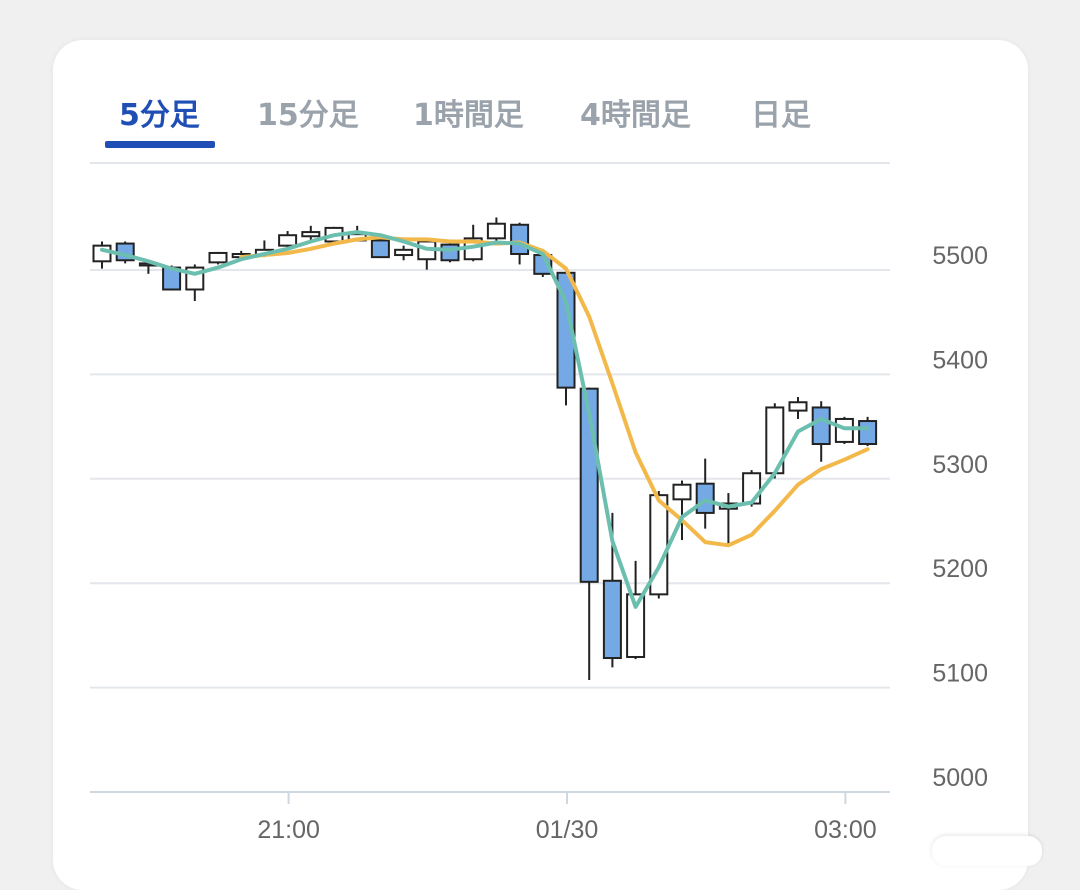 This screenshot has width=1080, height=890. Describe the element at coordinates (960, 674) in the screenshot. I see `y-tick-label: 5100` at that location.